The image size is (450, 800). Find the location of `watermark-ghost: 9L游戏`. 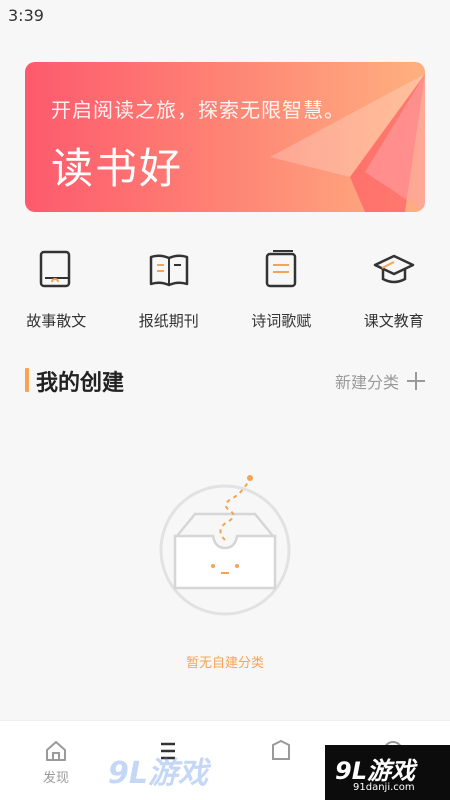

watermark-ghost: 9L游戏 is located at coordinates (158, 773).